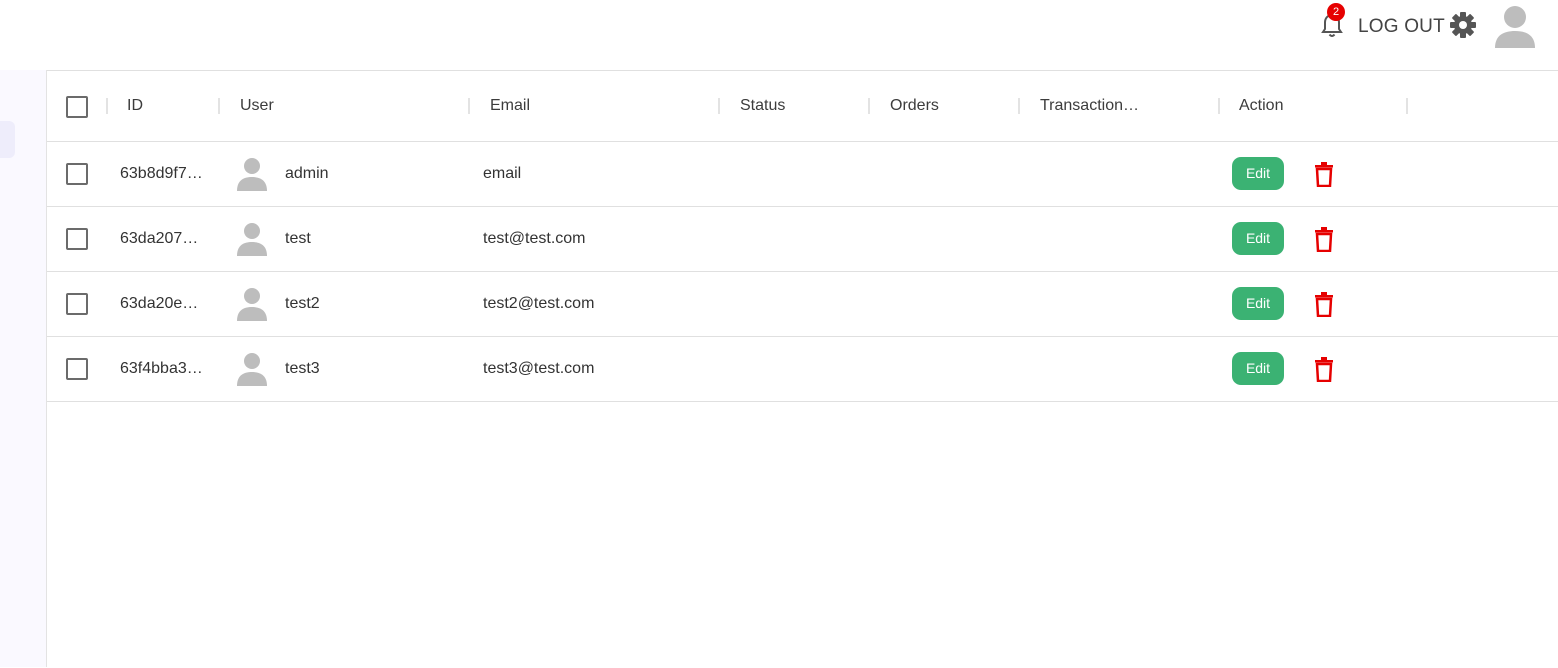 The height and width of the screenshot is (668, 1558). I want to click on cell-user: test, so click(298, 238).